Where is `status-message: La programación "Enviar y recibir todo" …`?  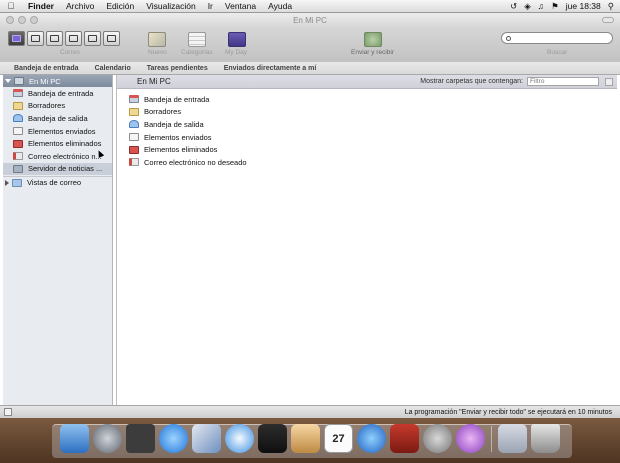 status-message: La programación "Enviar y recibir todo" … is located at coordinates (508, 412).